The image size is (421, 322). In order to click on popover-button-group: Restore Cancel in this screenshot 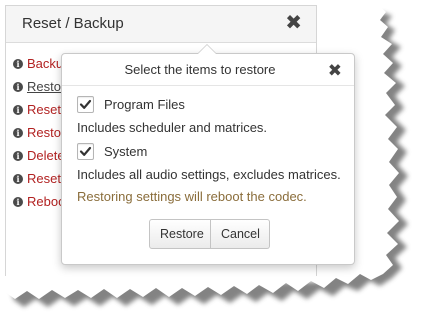, I will do `click(209, 234)`.